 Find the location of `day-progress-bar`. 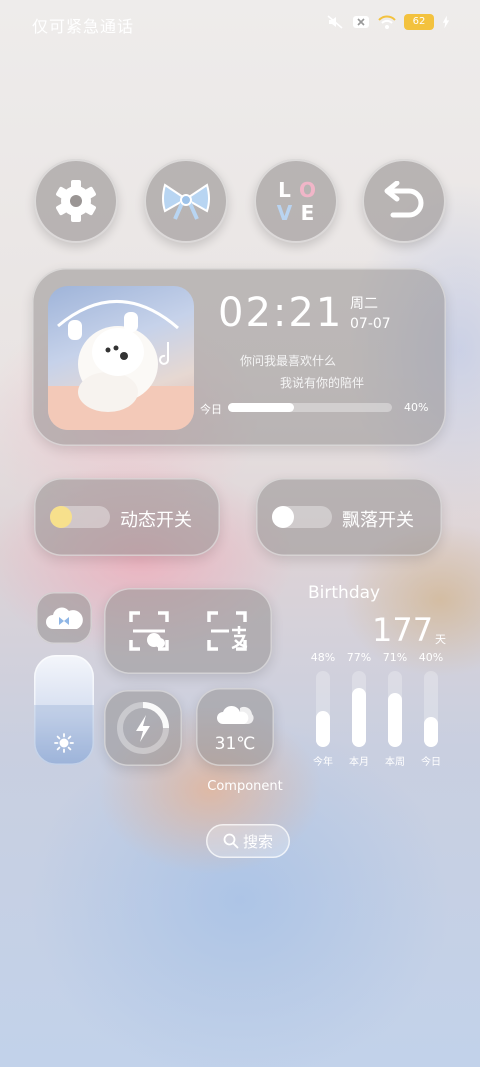

day-progress-bar is located at coordinates (310, 407).